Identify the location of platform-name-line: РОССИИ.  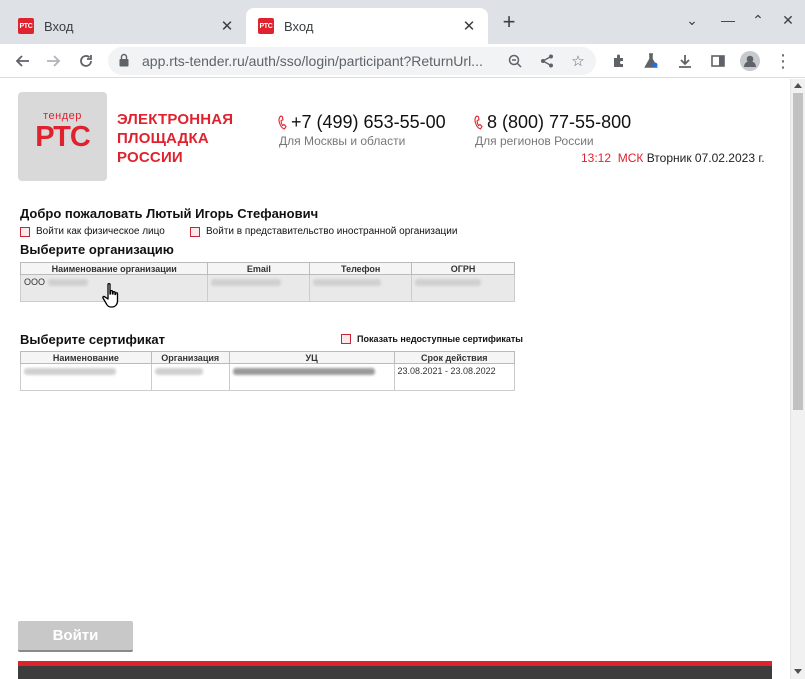
(150, 157).